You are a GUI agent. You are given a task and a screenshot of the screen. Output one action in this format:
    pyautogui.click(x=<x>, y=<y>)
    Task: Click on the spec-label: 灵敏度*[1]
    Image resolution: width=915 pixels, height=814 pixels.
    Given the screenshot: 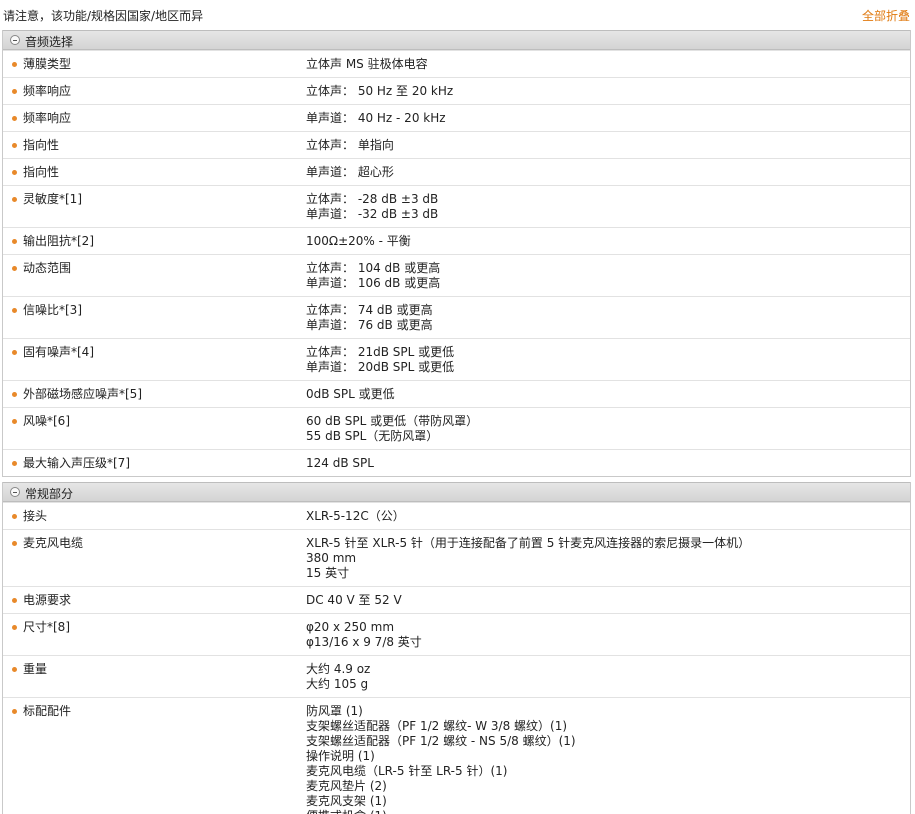 What is the action you would take?
    pyautogui.click(x=52, y=199)
    